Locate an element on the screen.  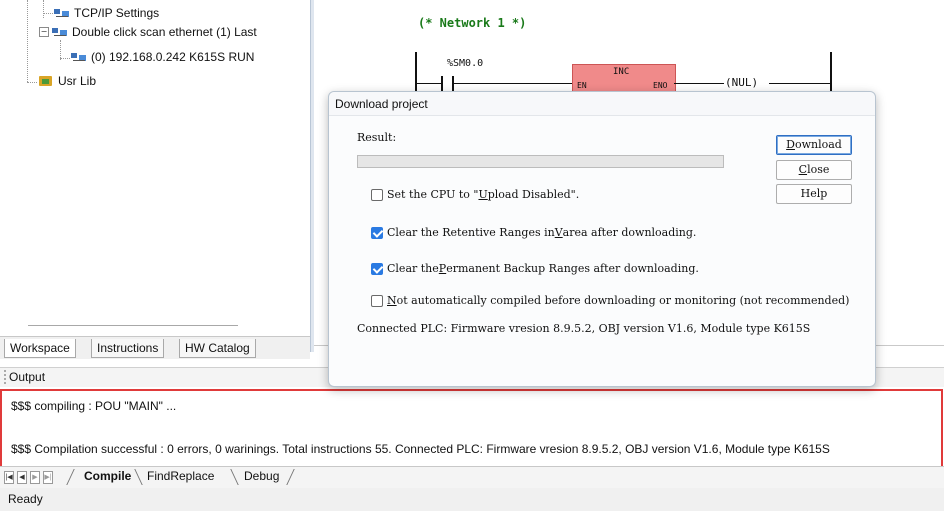
checkbox-not-auto-compile is located at coordinates (377, 301).